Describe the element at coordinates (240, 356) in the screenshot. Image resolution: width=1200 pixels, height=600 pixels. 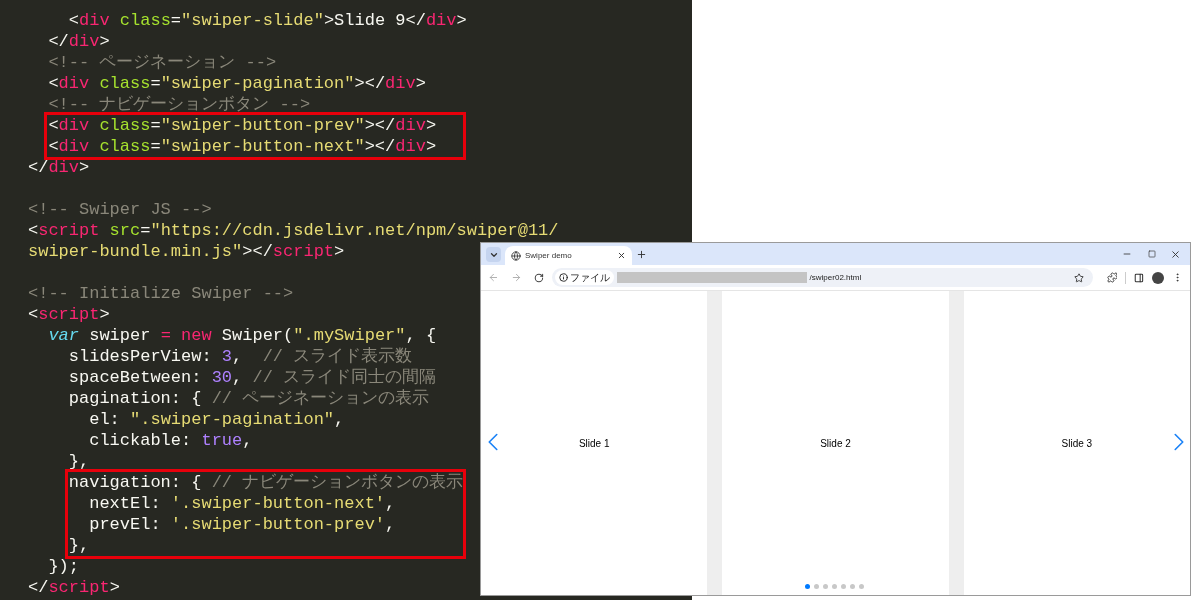
I see `code-line: slidesPerView: 3, // スライド表示数` at that location.